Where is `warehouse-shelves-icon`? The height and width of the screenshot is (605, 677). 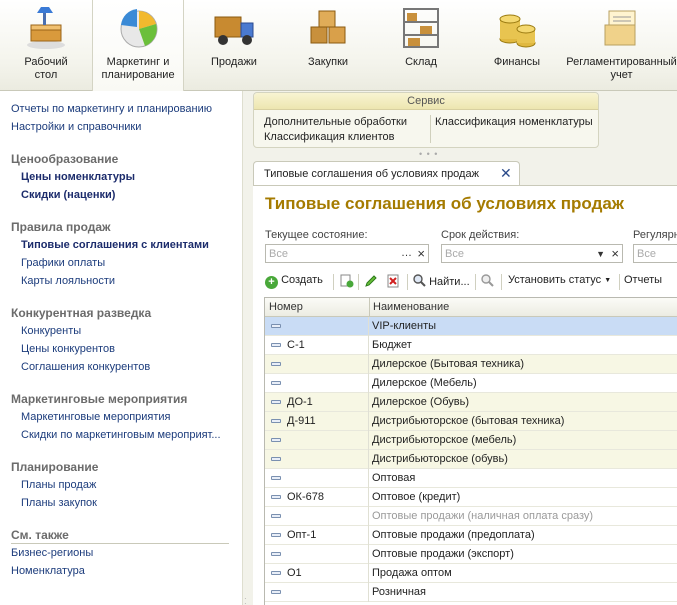
warehouse-shelves-icon is located at coordinates (421, 28).